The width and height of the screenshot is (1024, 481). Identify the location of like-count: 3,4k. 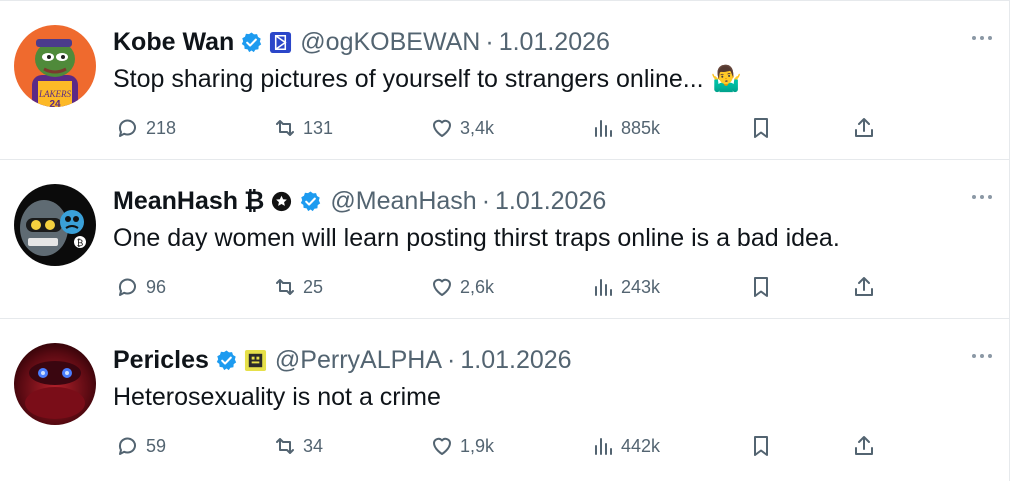
(477, 127).